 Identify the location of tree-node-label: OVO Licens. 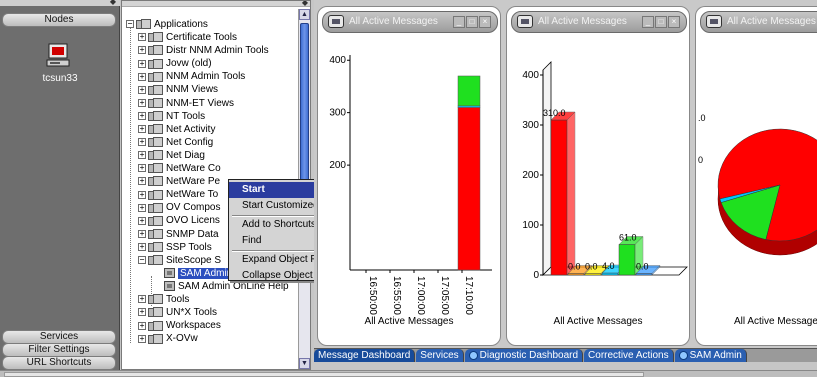
(193, 221).